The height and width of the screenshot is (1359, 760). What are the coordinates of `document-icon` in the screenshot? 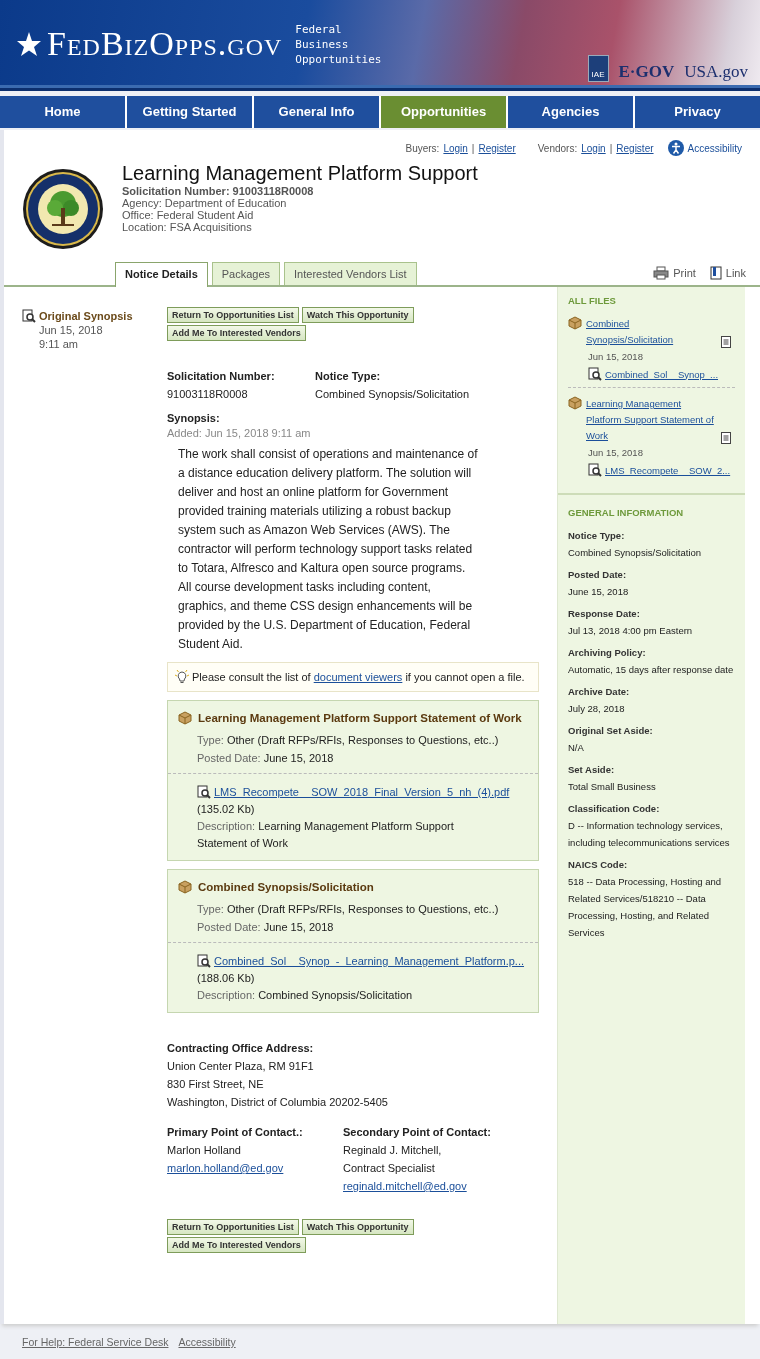 It's located at (726, 438).